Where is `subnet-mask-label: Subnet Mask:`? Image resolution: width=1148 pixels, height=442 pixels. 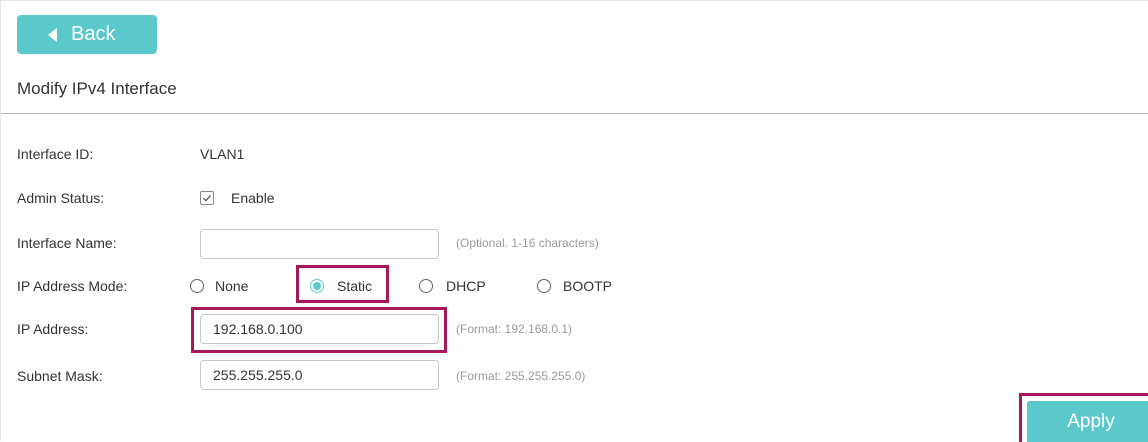
subnet-mask-label: Subnet Mask: is located at coordinates (60, 376).